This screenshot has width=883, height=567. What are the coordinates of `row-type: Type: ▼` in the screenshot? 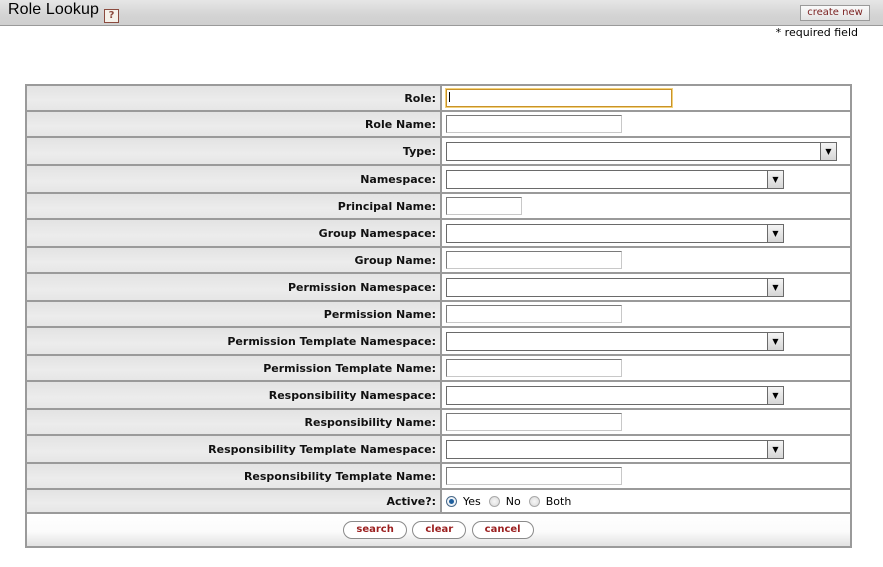 It's located at (438, 151).